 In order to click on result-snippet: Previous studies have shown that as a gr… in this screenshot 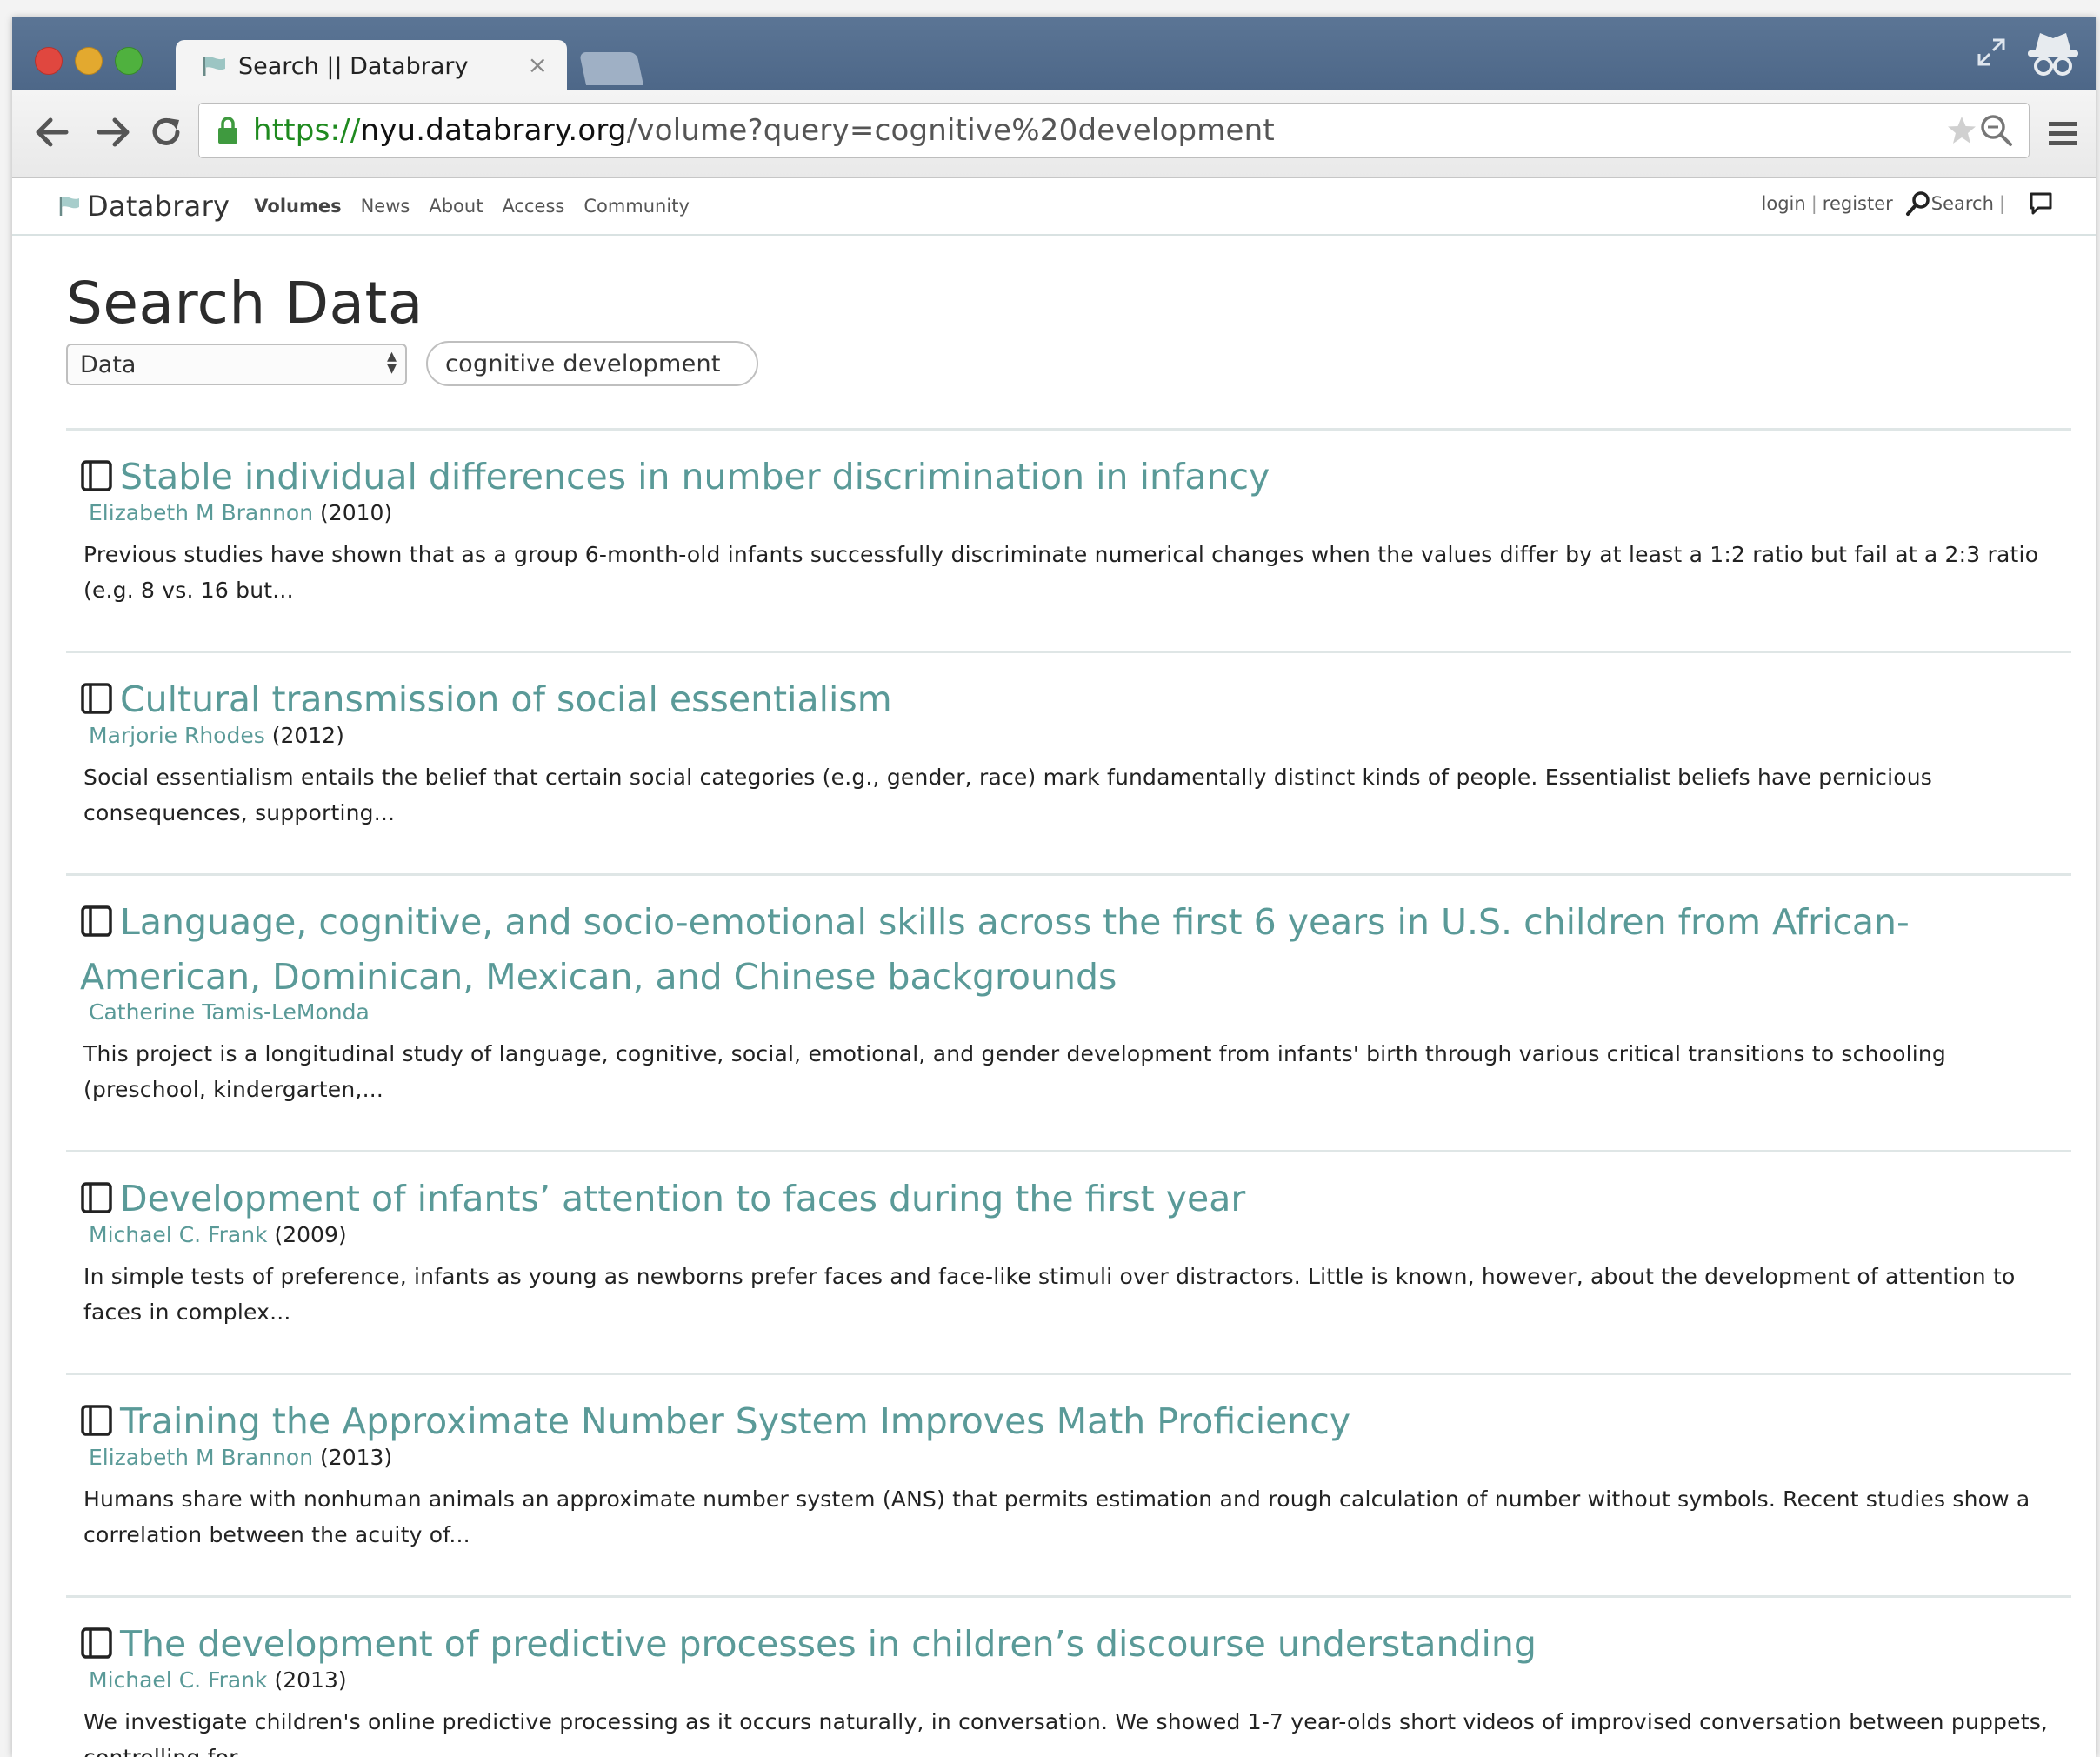, I will do `click(1061, 572)`.